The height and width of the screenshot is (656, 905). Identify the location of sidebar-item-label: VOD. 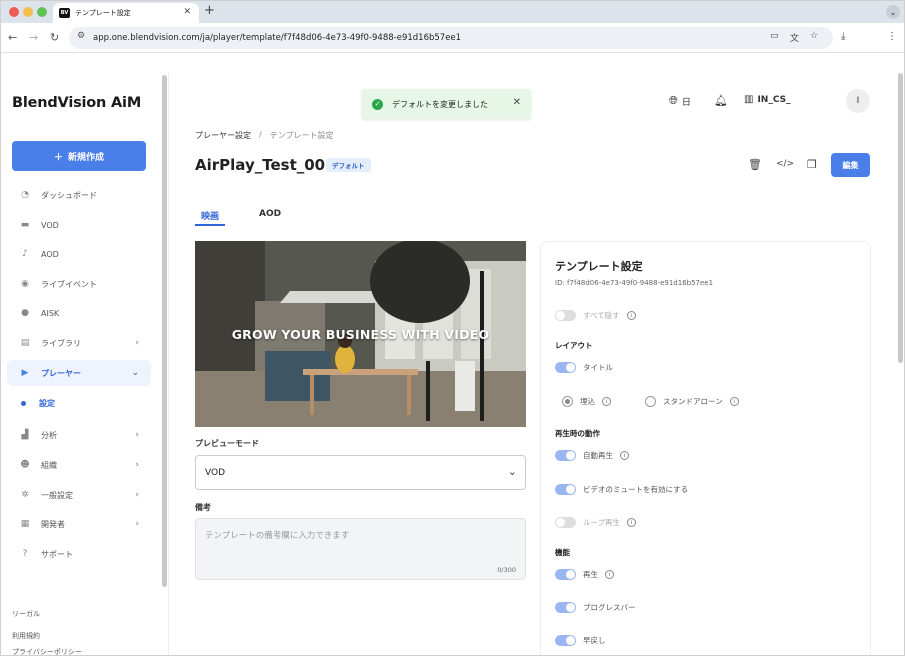
(50, 225).